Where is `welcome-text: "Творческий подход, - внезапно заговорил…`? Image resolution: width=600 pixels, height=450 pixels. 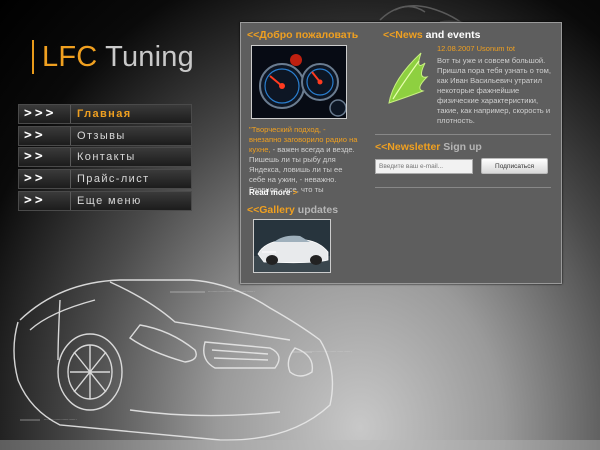 welcome-text: "Творческий подход, - внезапно заговорил… is located at coordinates (304, 160).